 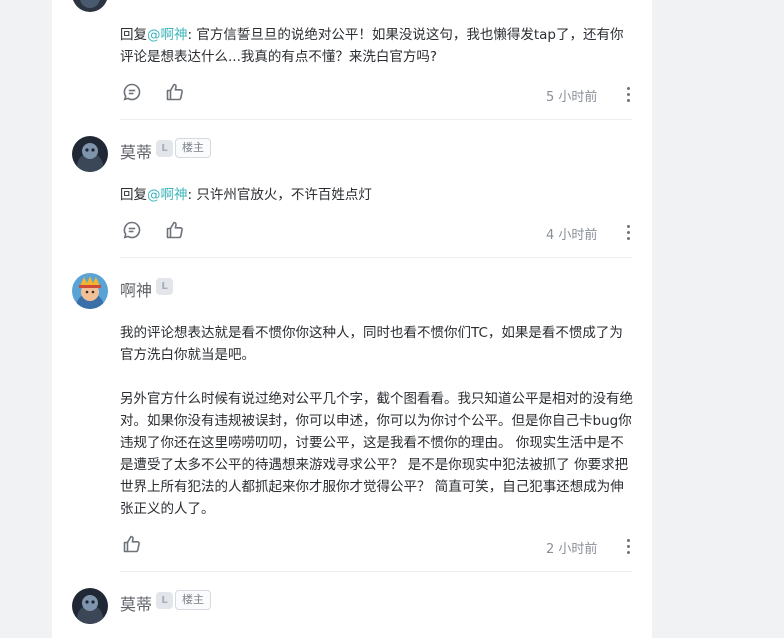 What do you see at coordinates (572, 235) in the screenshot?
I see `timestamp: 4 小时前` at bounding box center [572, 235].